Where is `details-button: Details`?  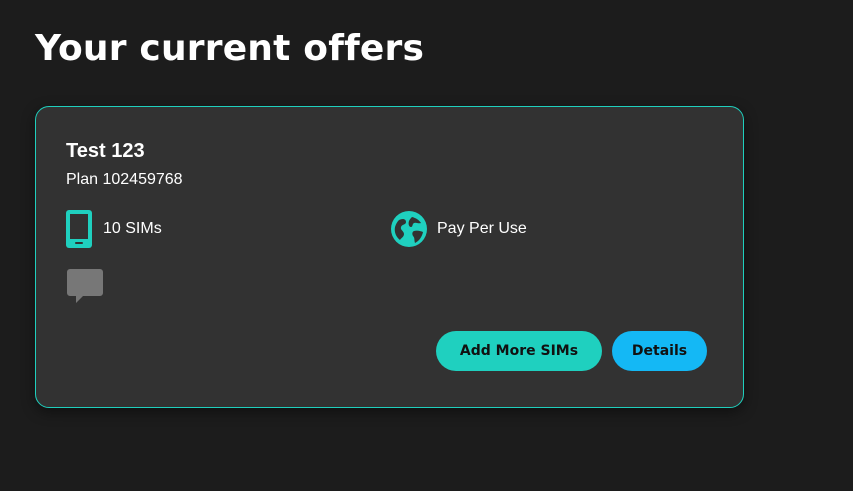
details-button: Details is located at coordinates (659, 351).